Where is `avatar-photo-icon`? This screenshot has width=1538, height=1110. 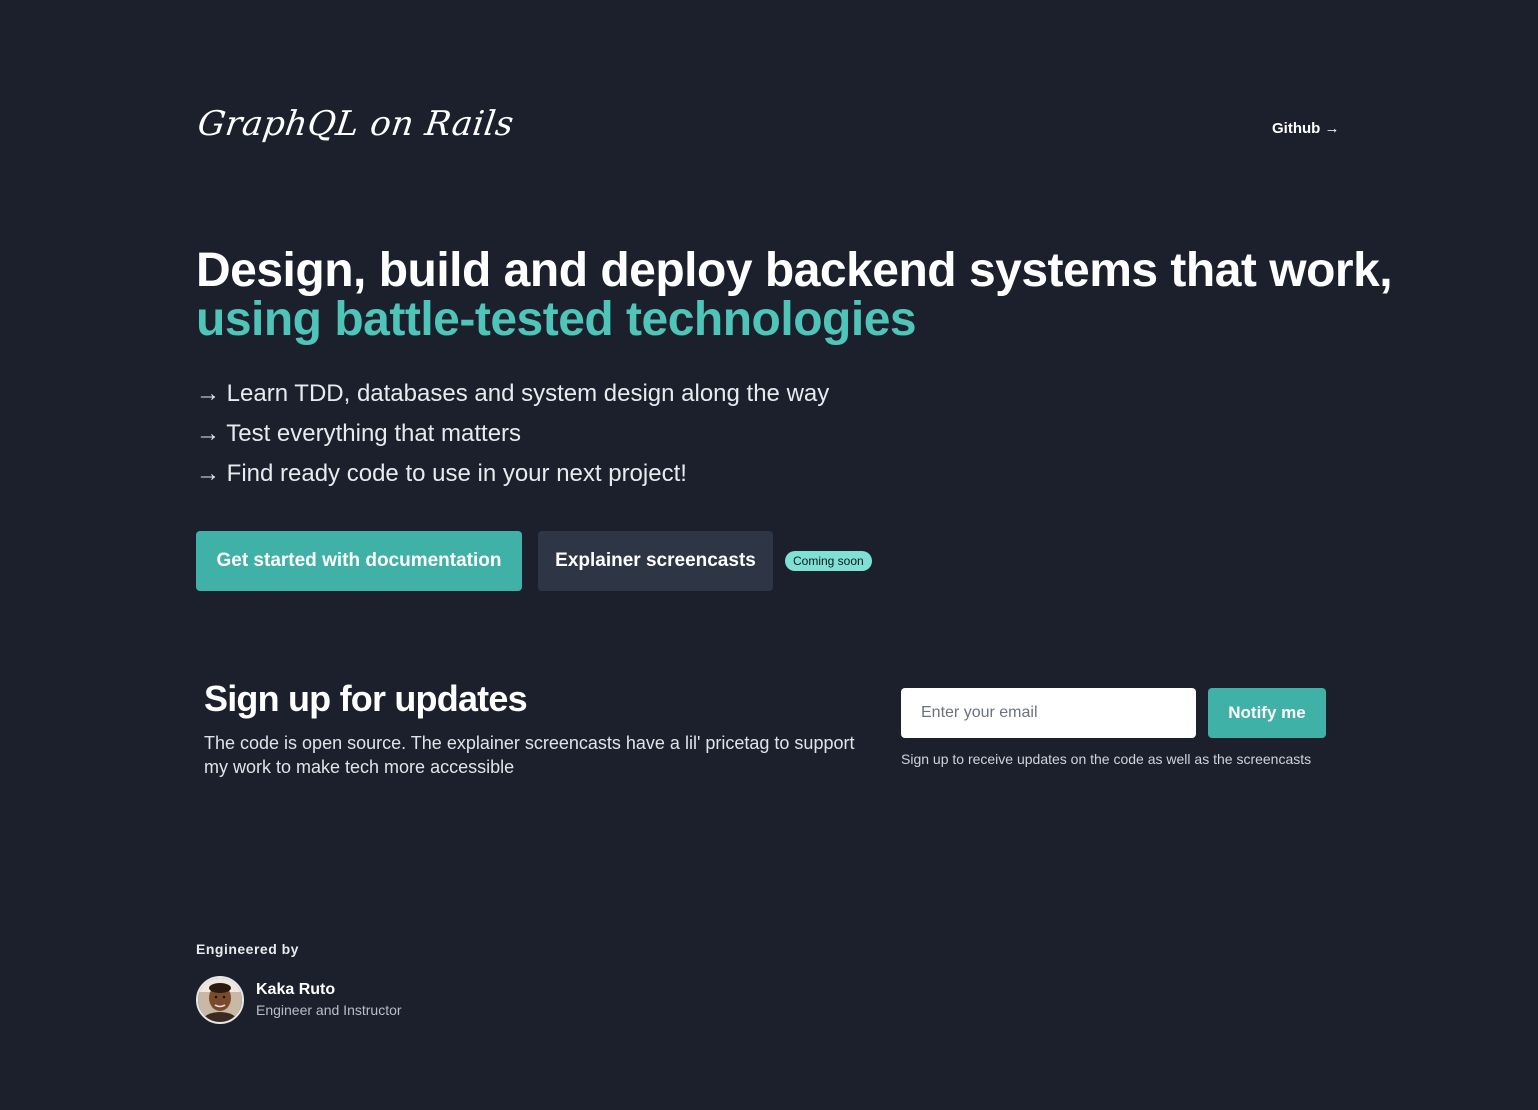 avatar-photo-icon is located at coordinates (220, 1000).